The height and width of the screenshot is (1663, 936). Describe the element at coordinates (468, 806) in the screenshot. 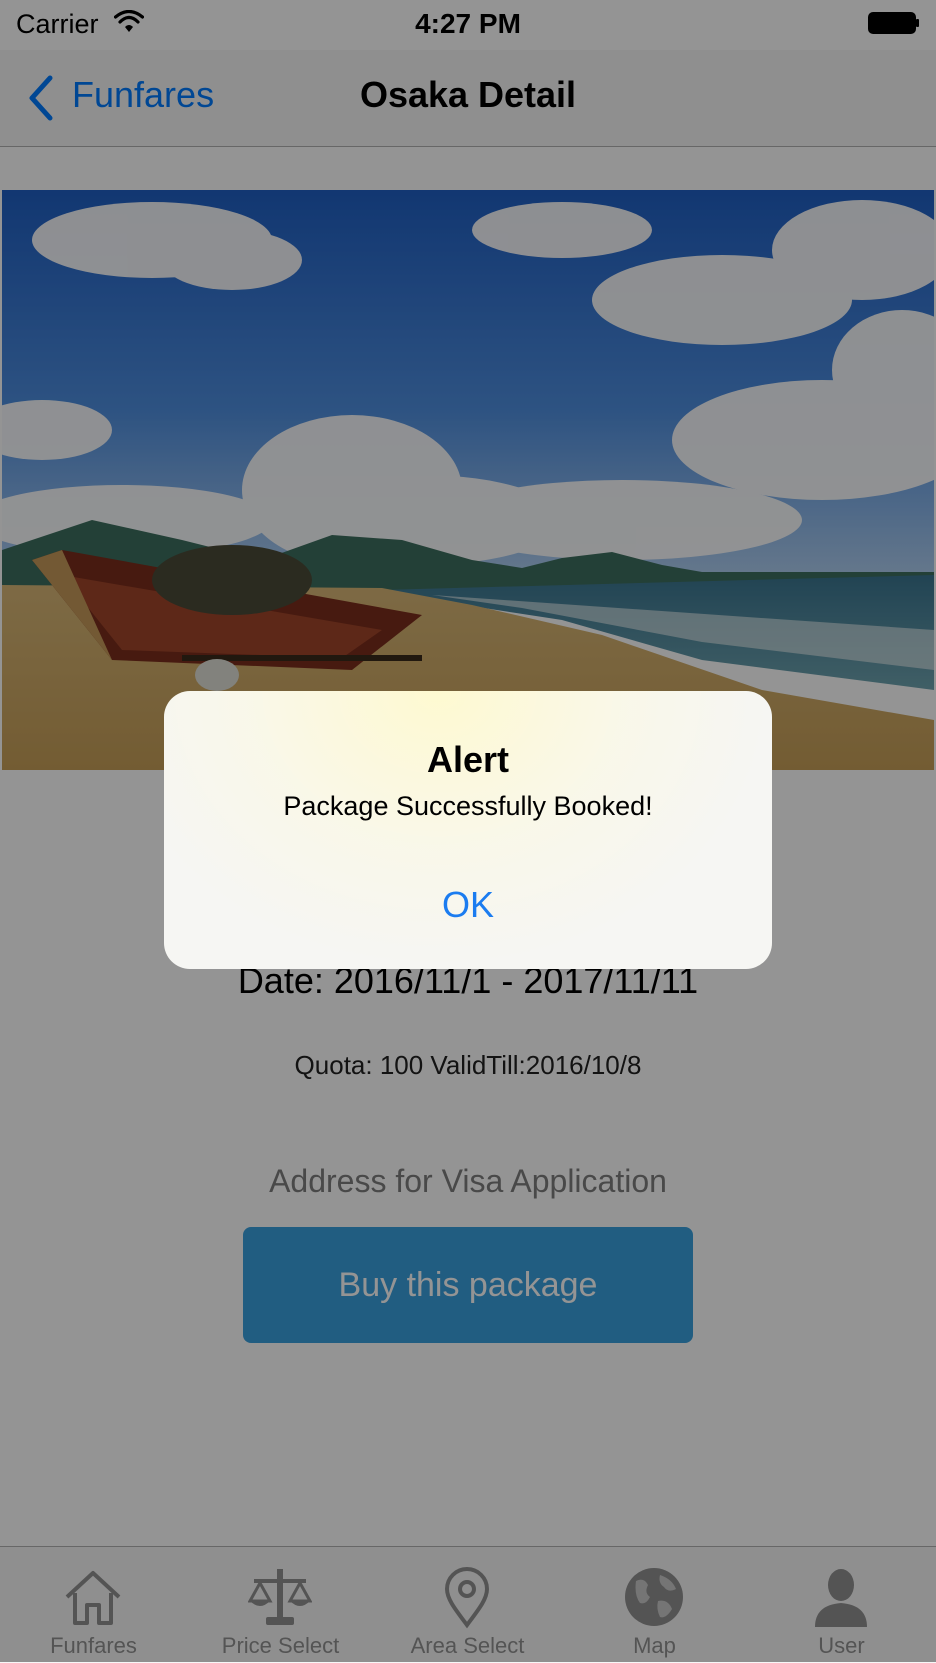

I see `alert-message: Package Successfully Booked!` at that location.